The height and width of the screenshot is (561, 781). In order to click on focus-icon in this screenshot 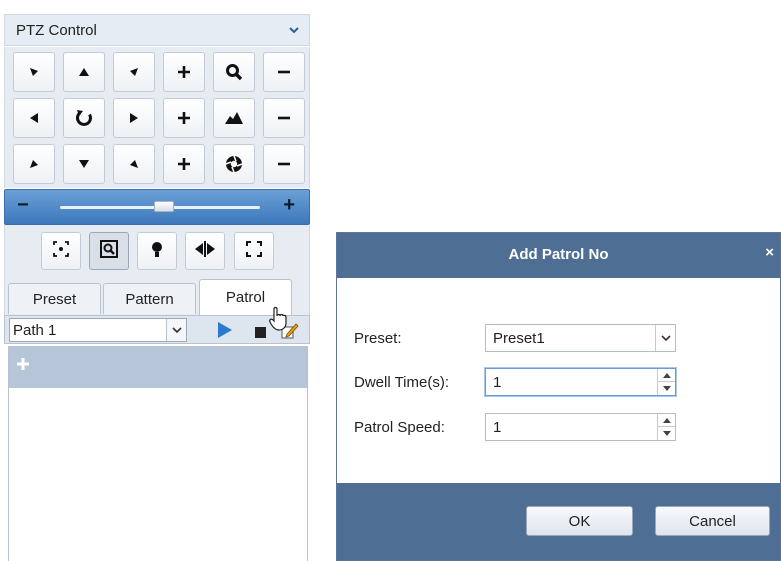, I will do `click(234, 118)`.